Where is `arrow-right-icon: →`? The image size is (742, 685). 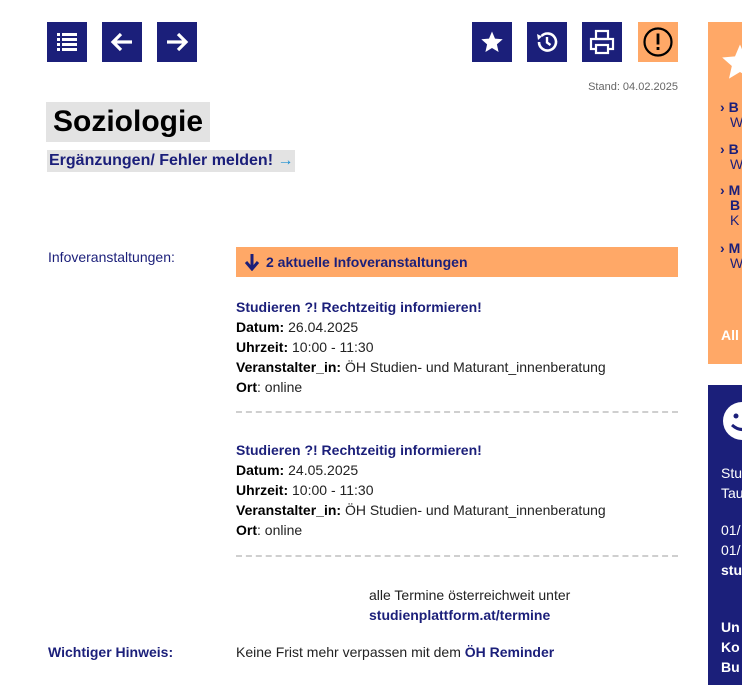
arrow-right-icon: → is located at coordinates (285, 160).